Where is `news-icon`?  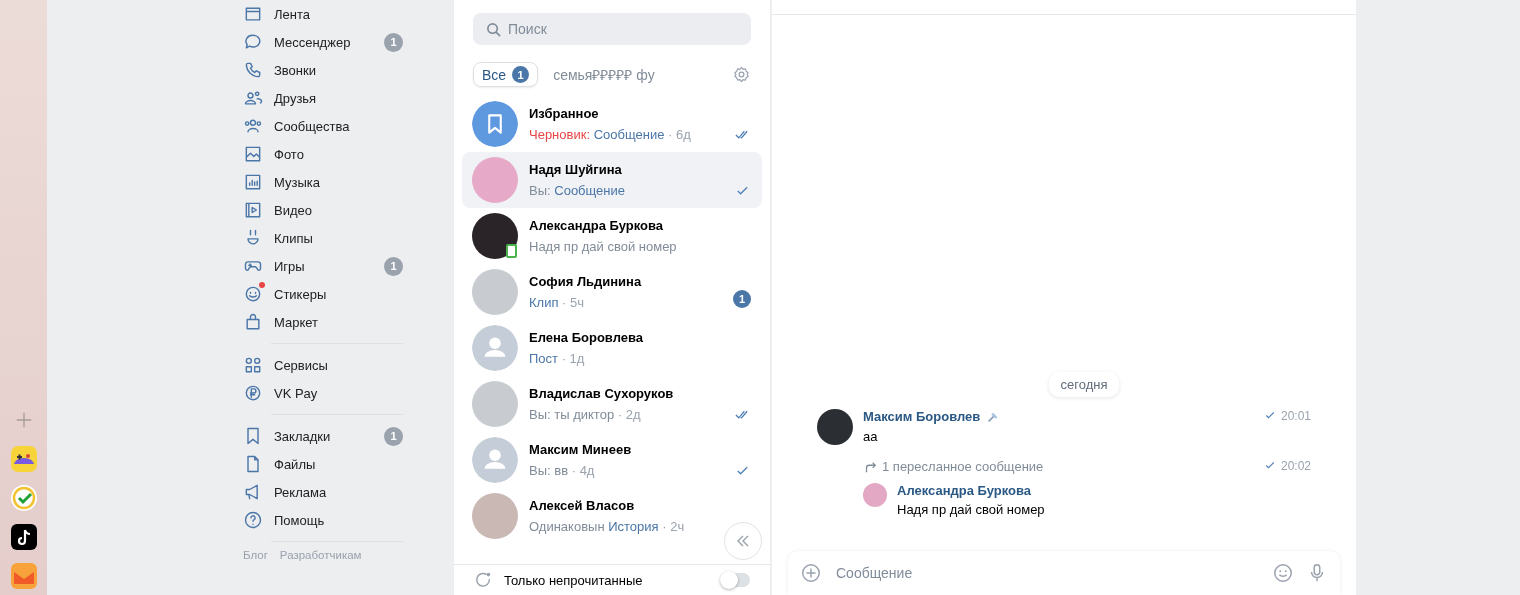 news-icon is located at coordinates (253, 14).